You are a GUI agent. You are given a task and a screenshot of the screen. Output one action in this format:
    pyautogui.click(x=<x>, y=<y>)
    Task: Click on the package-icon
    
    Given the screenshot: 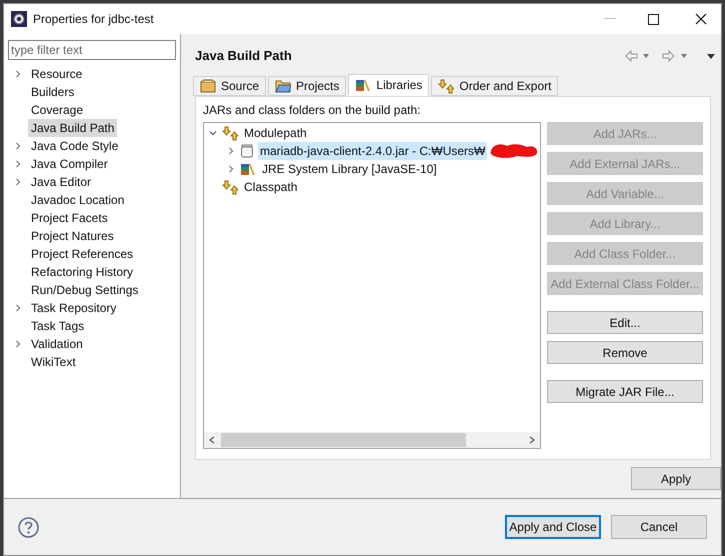 What is the action you would take?
    pyautogui.click(x=208, y=86)
    